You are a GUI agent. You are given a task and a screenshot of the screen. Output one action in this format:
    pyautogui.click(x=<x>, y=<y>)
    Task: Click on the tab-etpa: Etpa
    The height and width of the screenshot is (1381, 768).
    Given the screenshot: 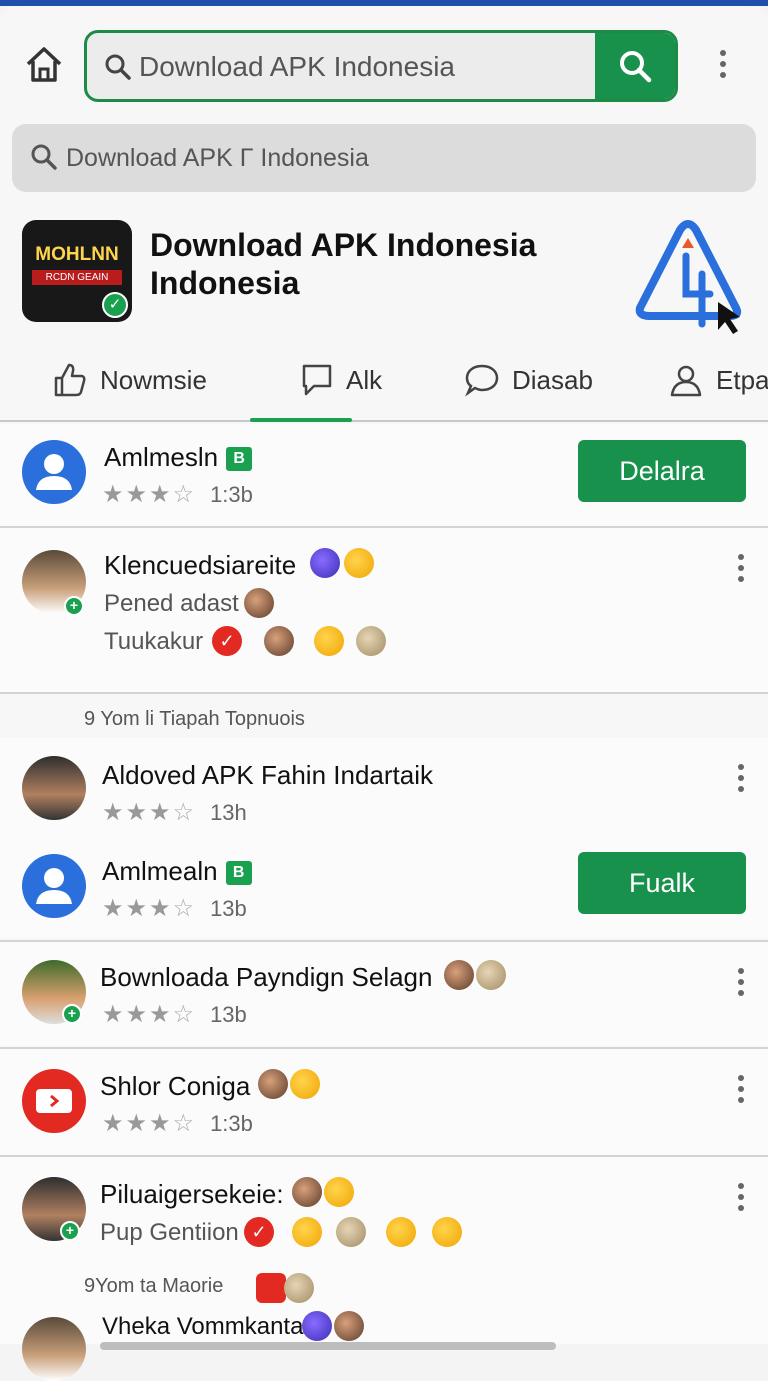 What is the action you would take?
    pyautogui.click(x=718, y=380)
    